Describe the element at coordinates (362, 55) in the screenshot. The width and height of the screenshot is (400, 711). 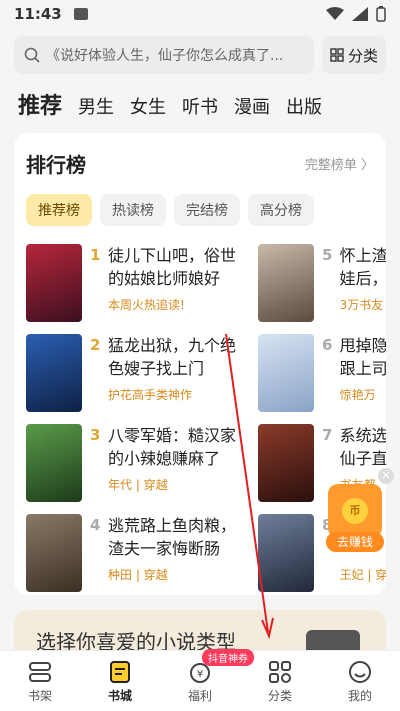
I see `category-label: 分类` at that location.